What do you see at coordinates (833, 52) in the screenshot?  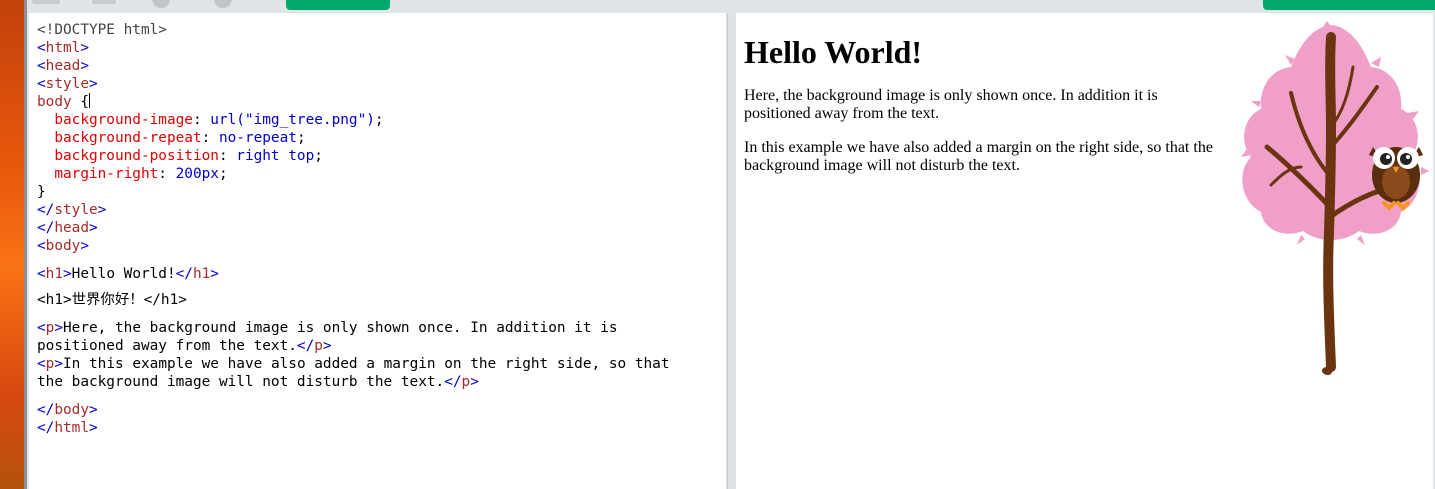 I see `result-heading: Hello World!` at bounding box center [833, 52].